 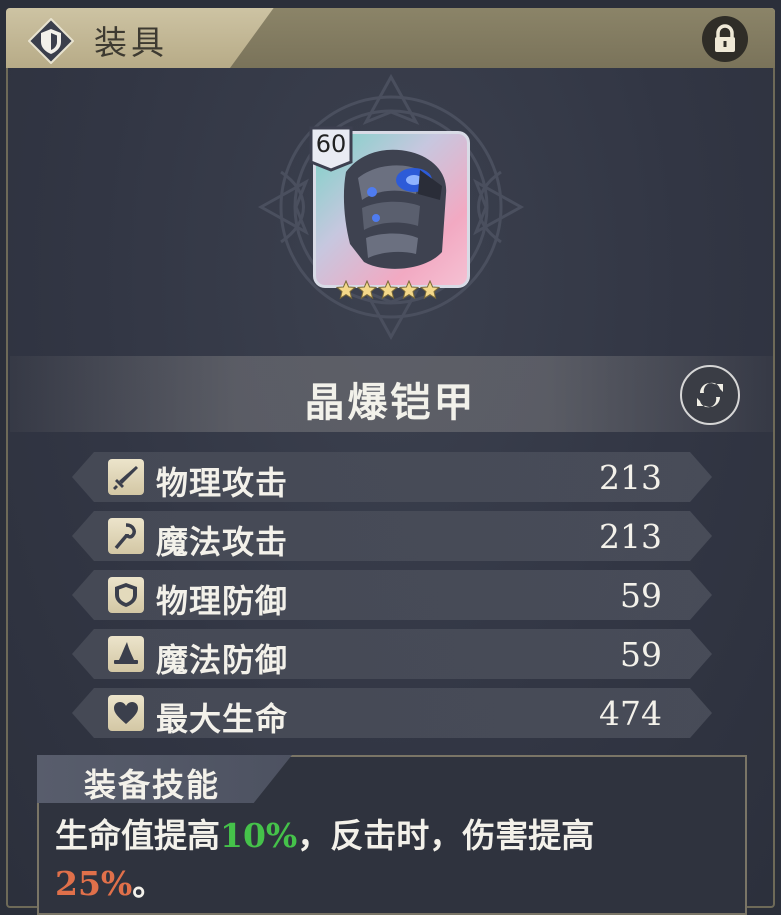 What do you see at coordinates (446, 835) in the screenshot?
I see `skill-desc-text: ，反击时，伤害提高` at bounding box center [446, 835].